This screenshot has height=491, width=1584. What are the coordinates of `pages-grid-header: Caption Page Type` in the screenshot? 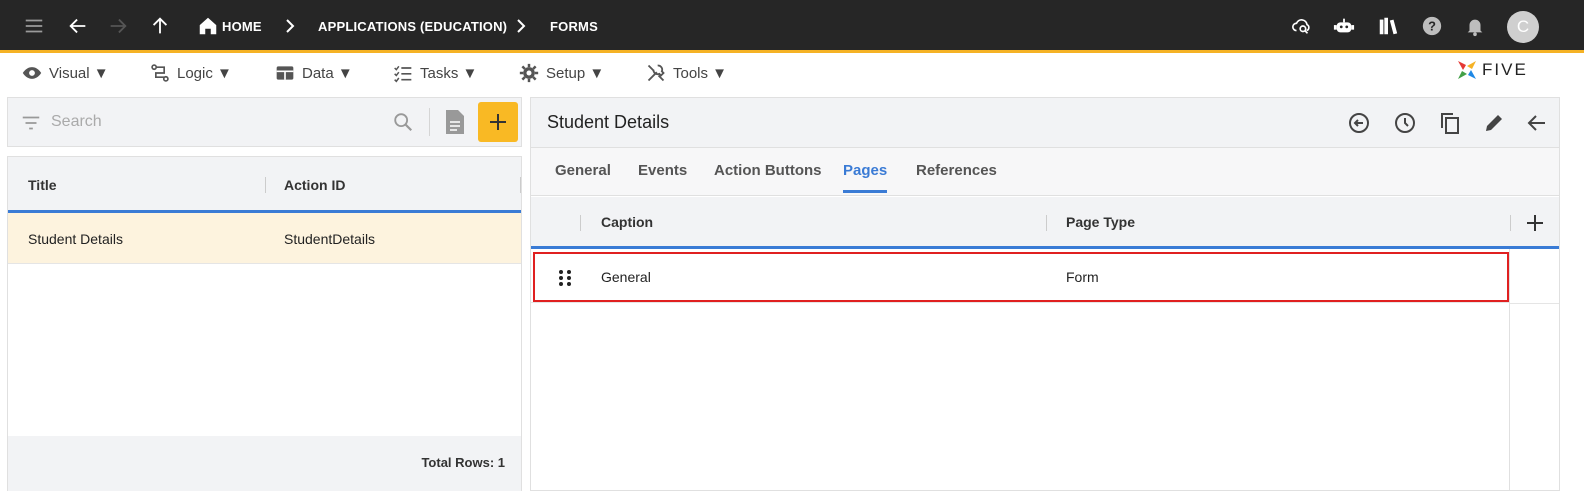 It's located at (1045, 223).